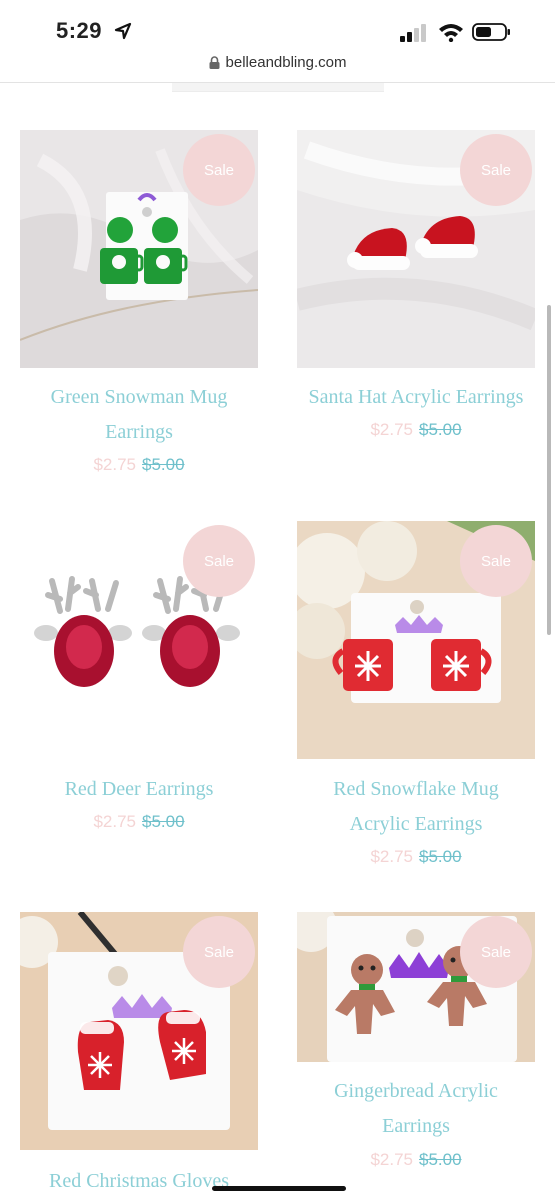  Describe the element at coordinates (79, 30) in the screenshot. I see `status-time: 5:29` at that location.